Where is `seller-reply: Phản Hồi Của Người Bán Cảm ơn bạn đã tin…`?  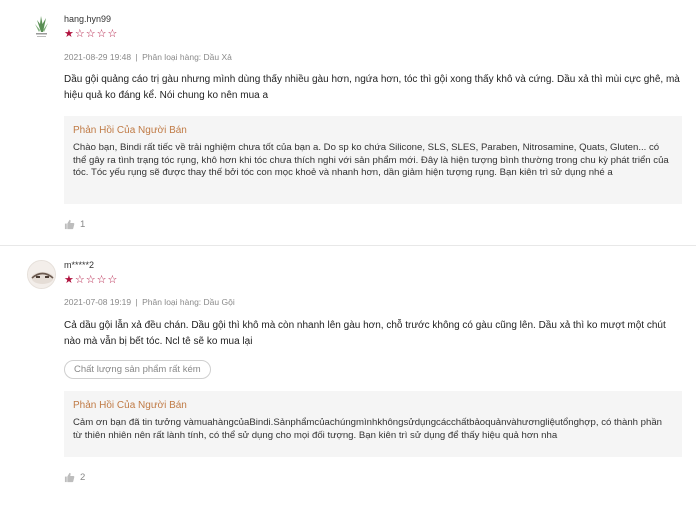 seller-reply: Phản Hồi Của Người Bán Cảm ơn bạn đã tin… is located at coordinates (373, 424).